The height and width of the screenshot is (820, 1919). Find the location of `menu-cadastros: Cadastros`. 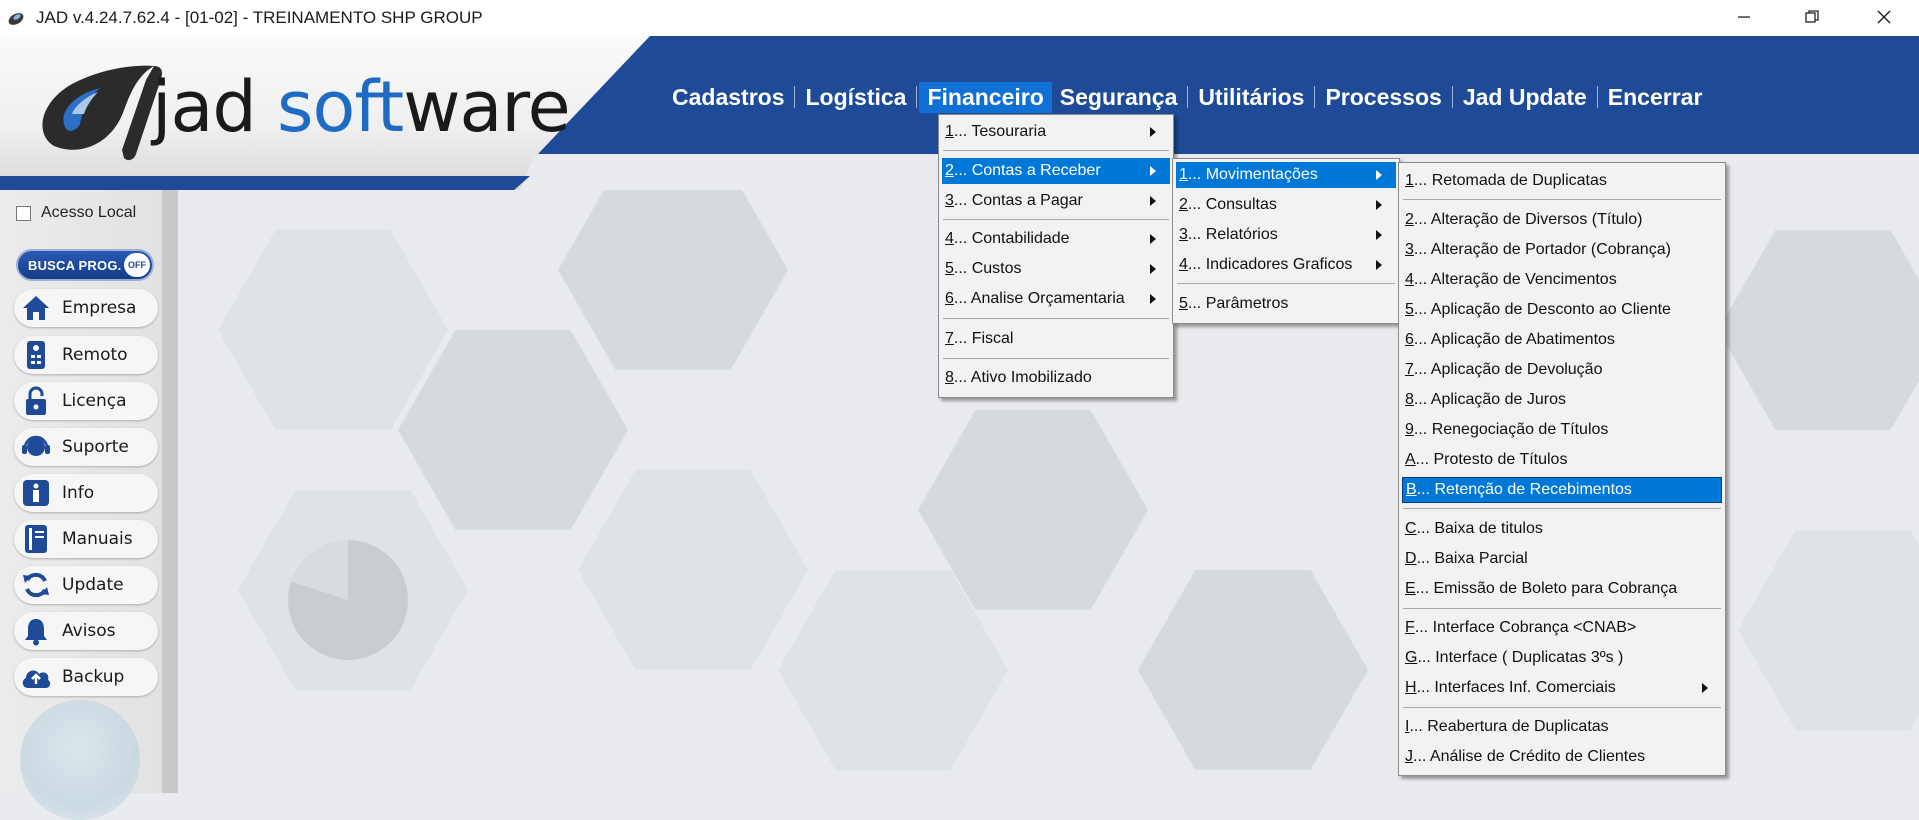

menu-cadastros: Cadastros is located at coordinates (728, 97).